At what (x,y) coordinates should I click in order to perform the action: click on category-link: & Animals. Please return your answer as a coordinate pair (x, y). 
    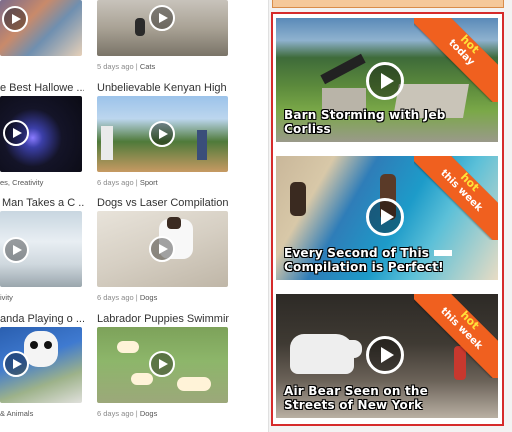
    Looking at the image, I should click on (16, 413).